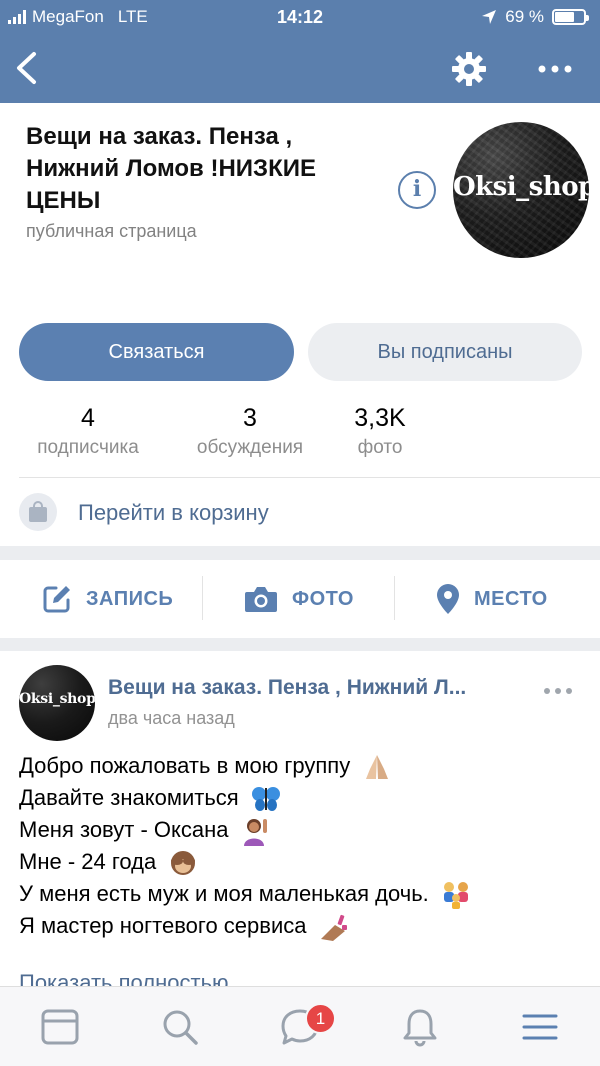  Describe the element at coordinates (111, 231) in the screenshot. I see `community-type: публичная страница` at that location.